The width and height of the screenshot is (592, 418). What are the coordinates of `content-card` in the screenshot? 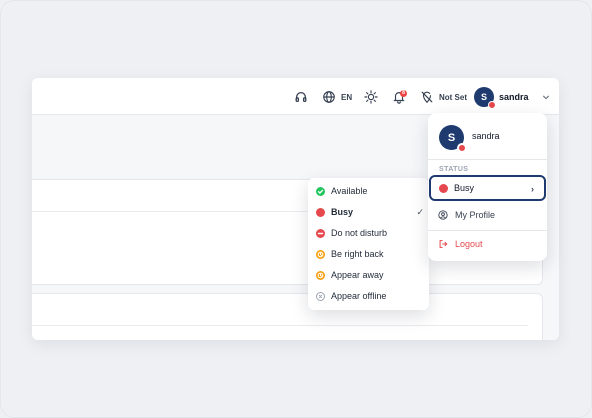 It's located at (287, 316).